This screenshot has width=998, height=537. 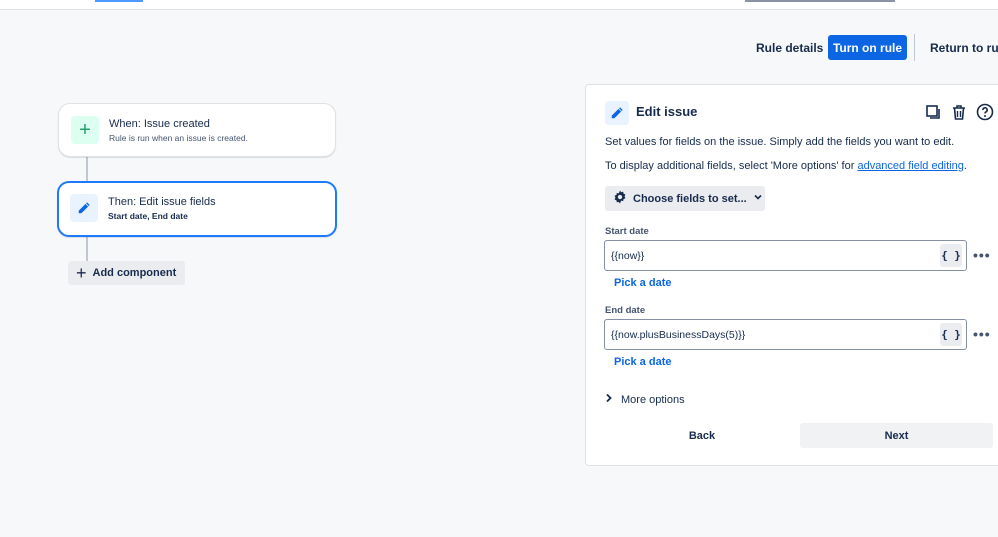 I want to click on end-date-label: End date, so click(x=625, y=310).